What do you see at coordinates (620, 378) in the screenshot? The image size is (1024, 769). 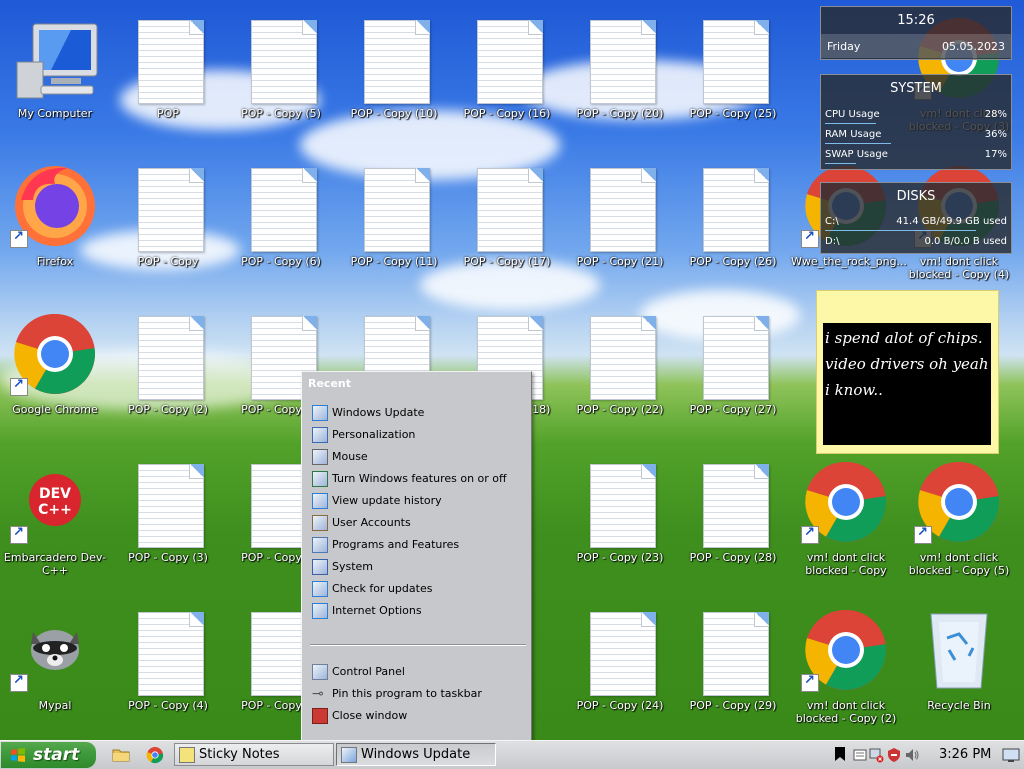 I see `desktop-icon: POP - Copy (22)` at bounding box center [620, 378].